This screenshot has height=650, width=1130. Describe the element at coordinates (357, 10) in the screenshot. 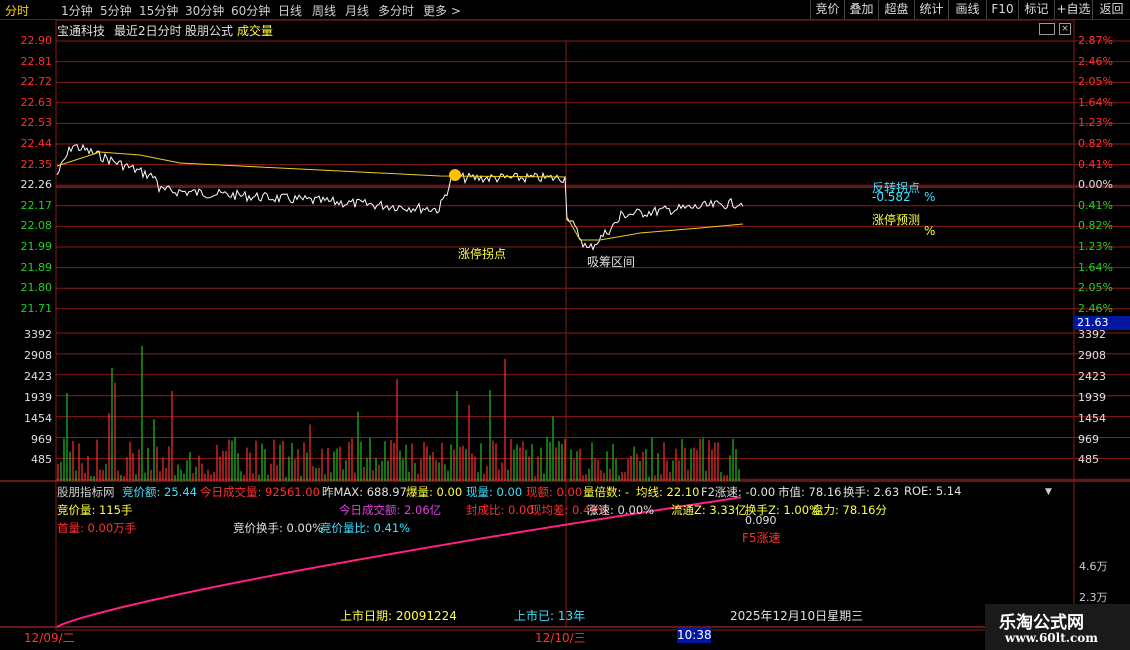

I see `period-tab-month: 月线` at that location.